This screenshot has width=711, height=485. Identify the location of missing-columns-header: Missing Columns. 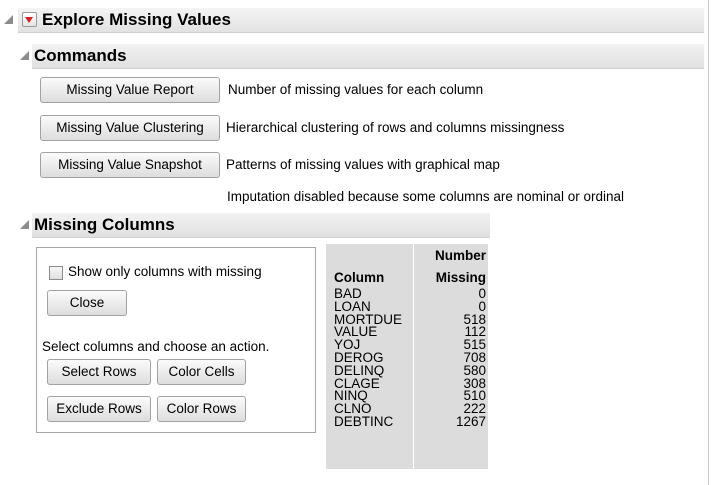
(255, 225).